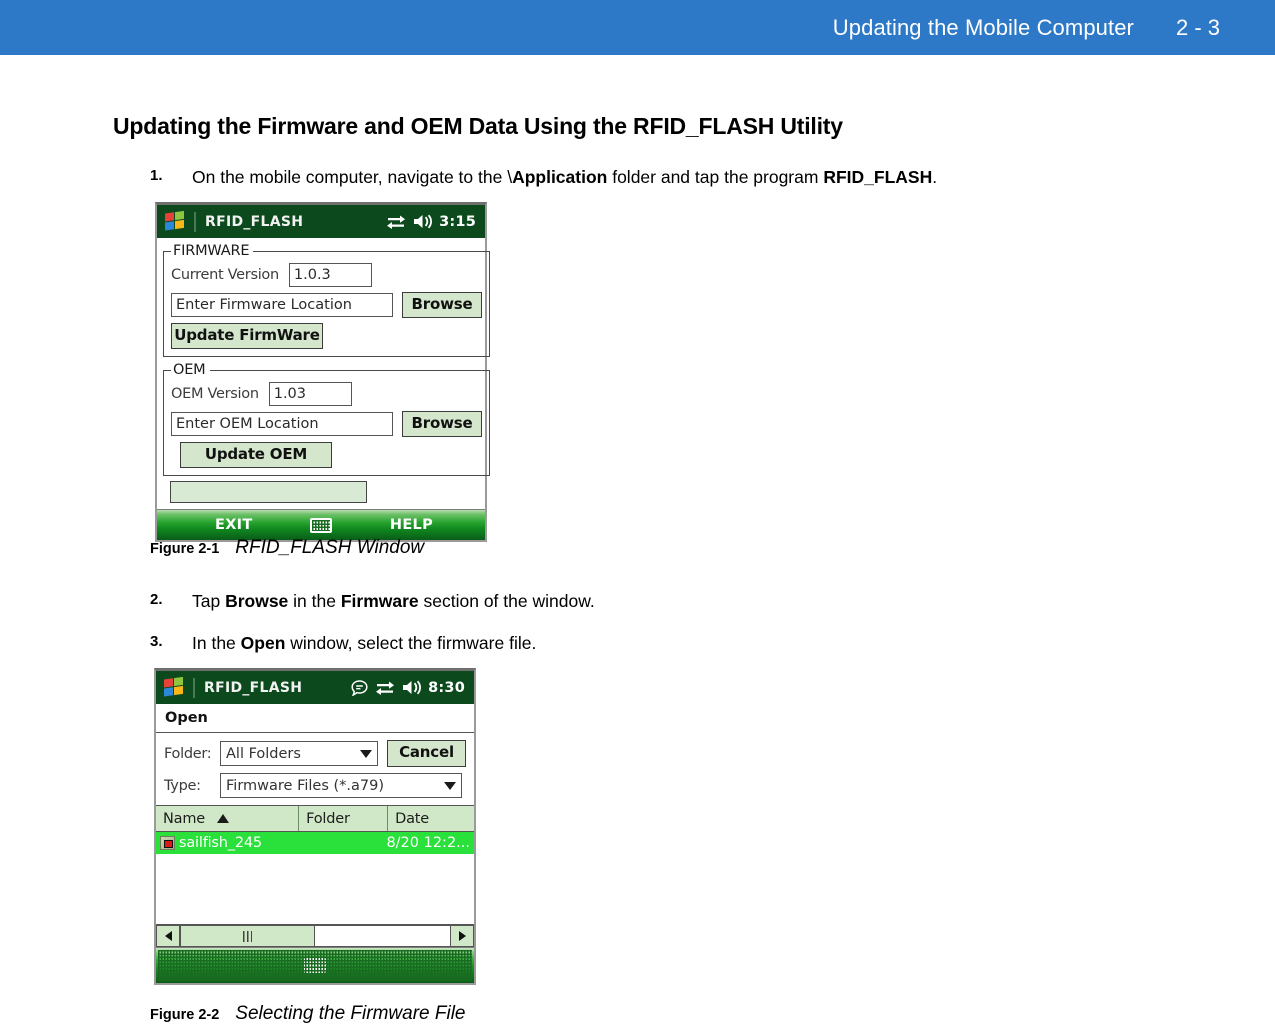 This screenshot has height=1028, width=1275. What do you see at coordinates (315, 687) in the screenshot?
I see `device2-titlebar: RFID_FLASH 8:30` at bounding box center [315, 687].